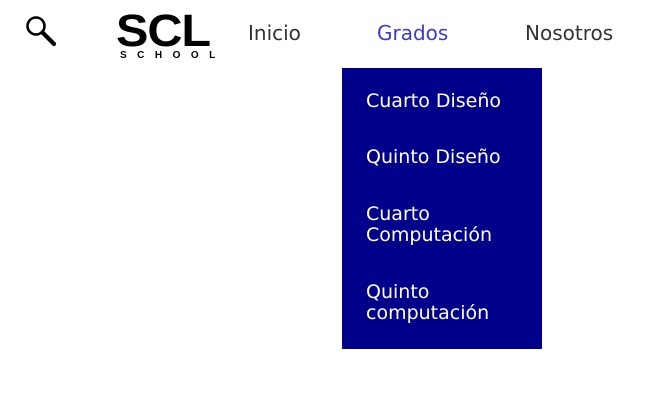  Describe the element at coordinates (412, 33) in the screenshot. I see `nav-link-grados: Grados` at that location.